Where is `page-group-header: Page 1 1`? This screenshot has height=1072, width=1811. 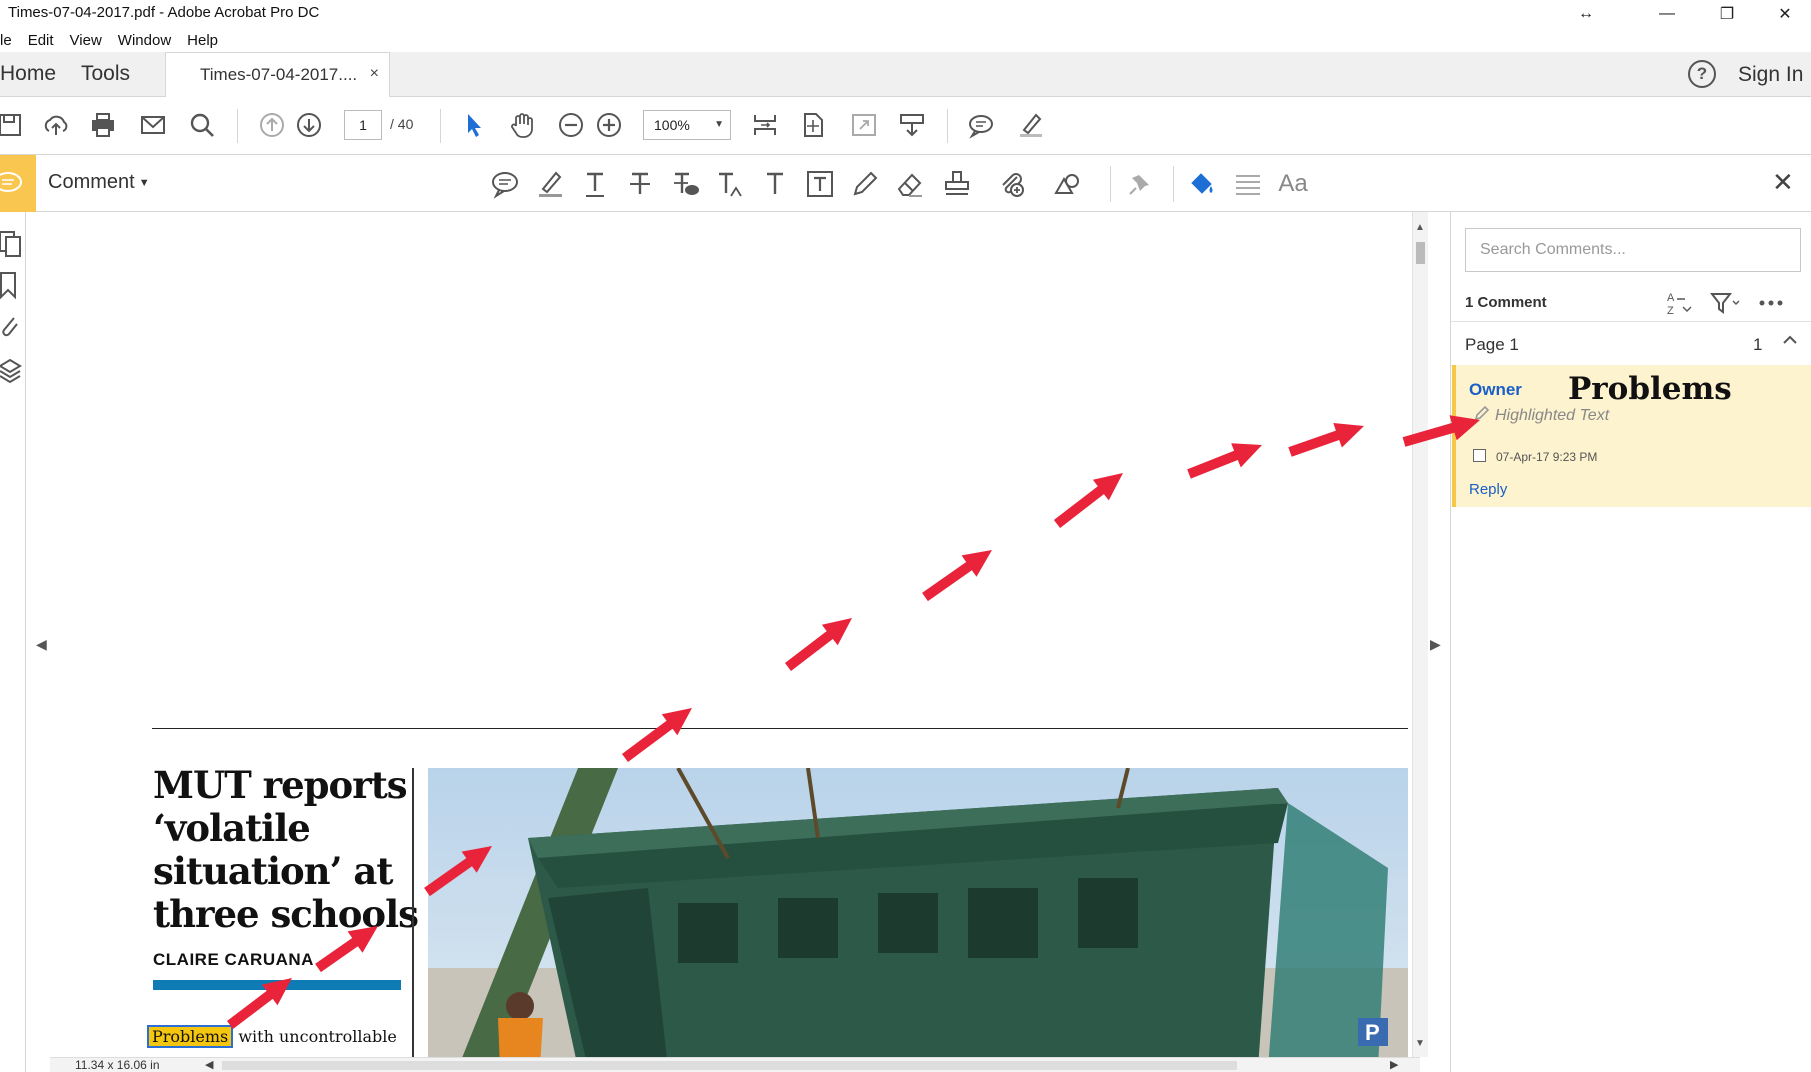
page-group-header: Page 1 1 is located at coordinates (1631, 344).